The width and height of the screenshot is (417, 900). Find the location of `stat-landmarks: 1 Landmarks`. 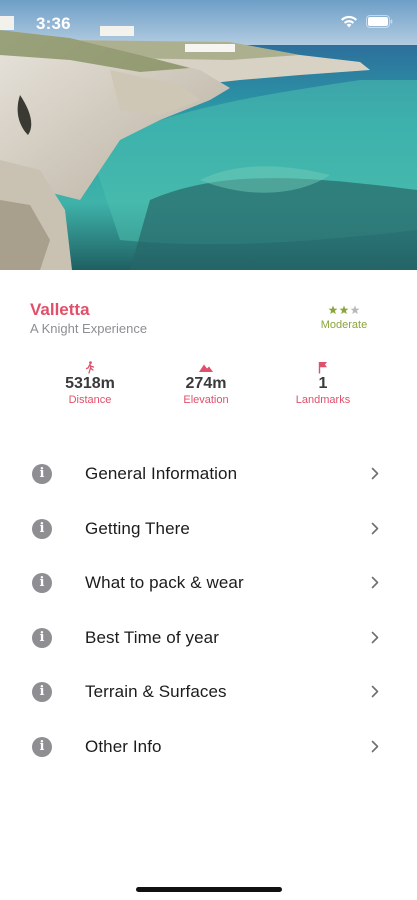

stat-landmarks: 1 Landmarks is located at coordinates (323, 383).